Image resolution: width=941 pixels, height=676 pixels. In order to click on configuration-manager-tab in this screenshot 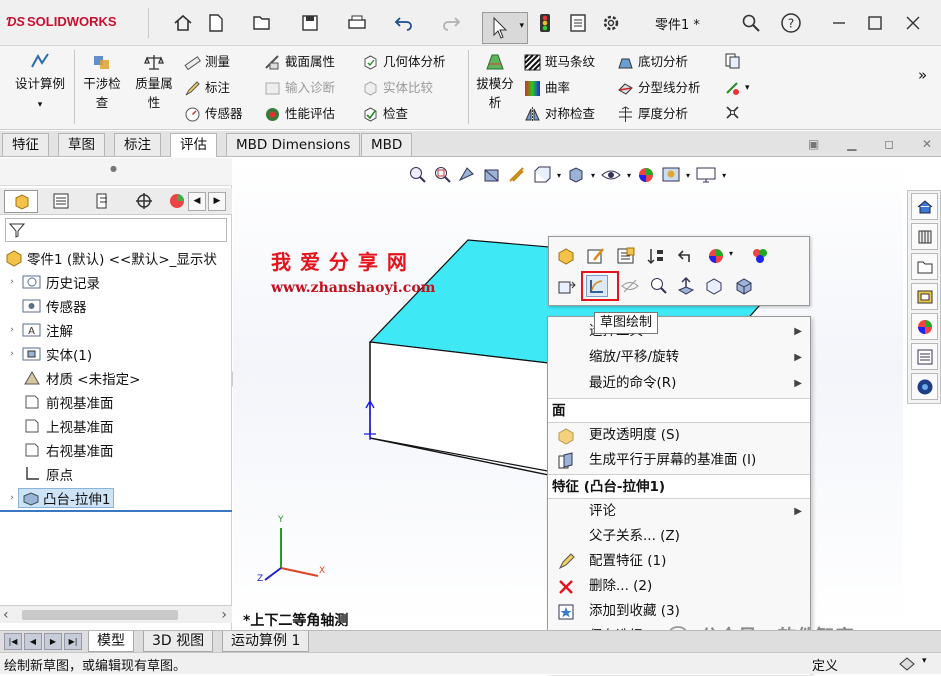, I will do `click(103, 201)`.